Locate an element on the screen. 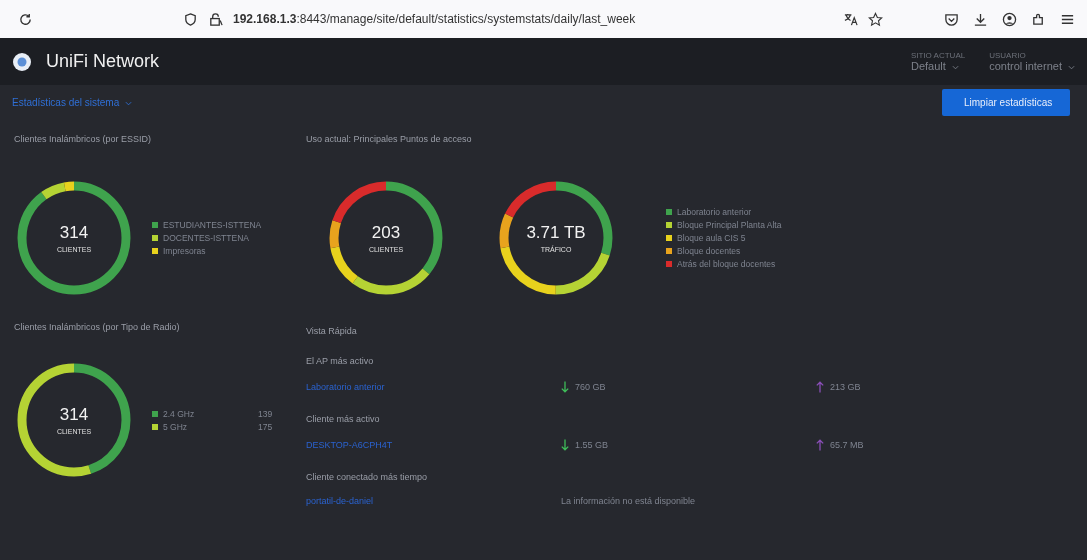 The height and width of the screenshot is (560, 1087). account-icon is located at coordinates (1009, 19).